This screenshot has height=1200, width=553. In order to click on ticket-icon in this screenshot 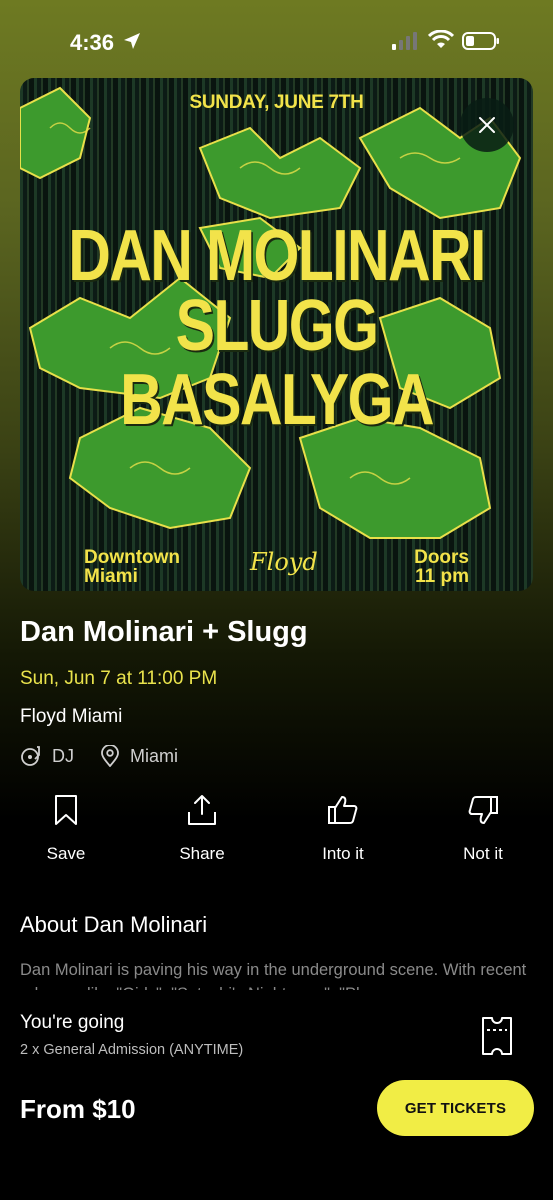, I will do `click(497, 1036)`.